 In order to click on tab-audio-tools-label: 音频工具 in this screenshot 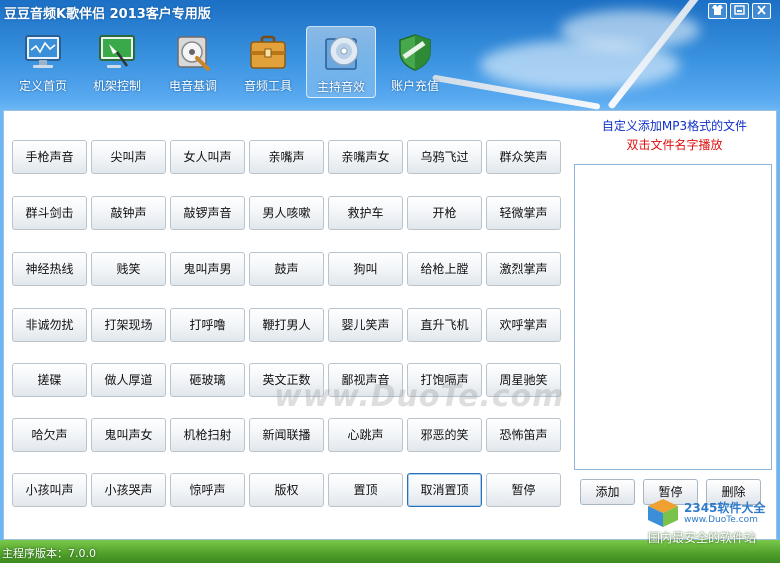, I will do `click(267, 86)`.